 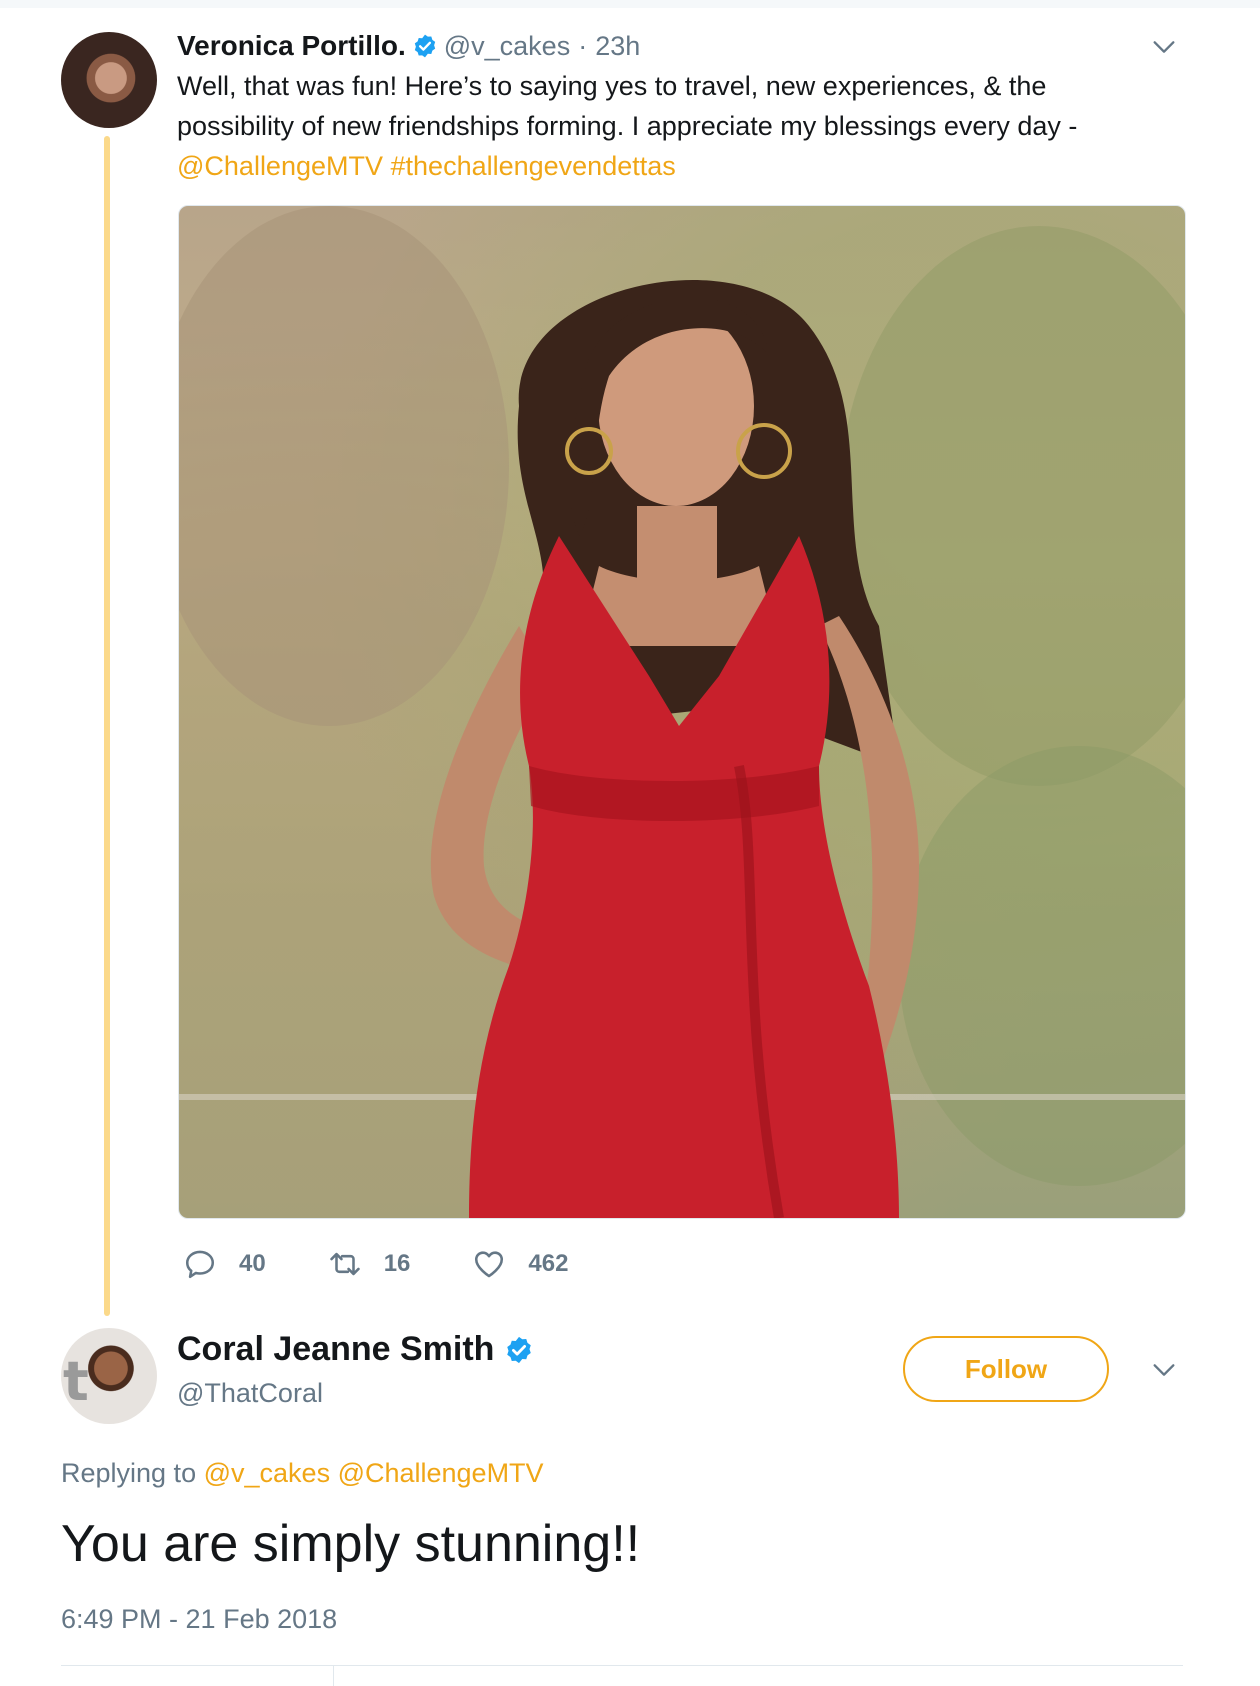 What do you see at coordinates (548, 1263) in the screenshot?
I see `like-count: 462` at bounding box center [548, 1263].